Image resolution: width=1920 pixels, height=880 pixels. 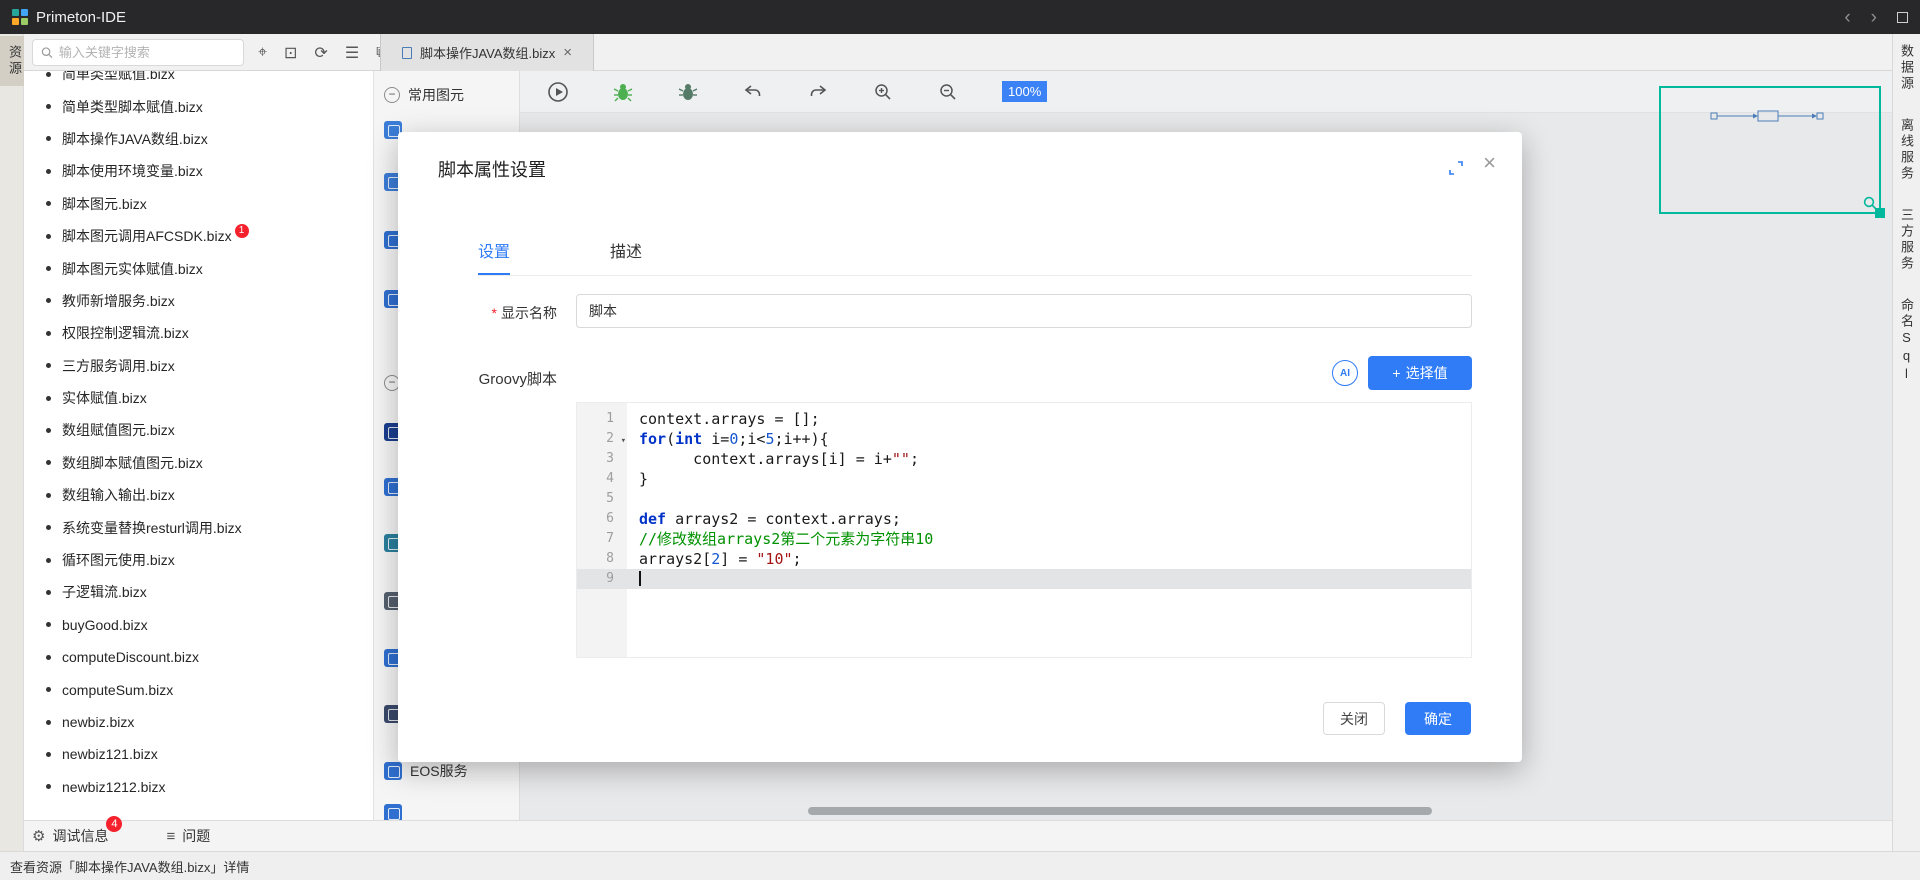 What do you see at coordinates (883, 92) in the screenshot?
I see `zoom-in-icon` at bounding box center [883, 92].